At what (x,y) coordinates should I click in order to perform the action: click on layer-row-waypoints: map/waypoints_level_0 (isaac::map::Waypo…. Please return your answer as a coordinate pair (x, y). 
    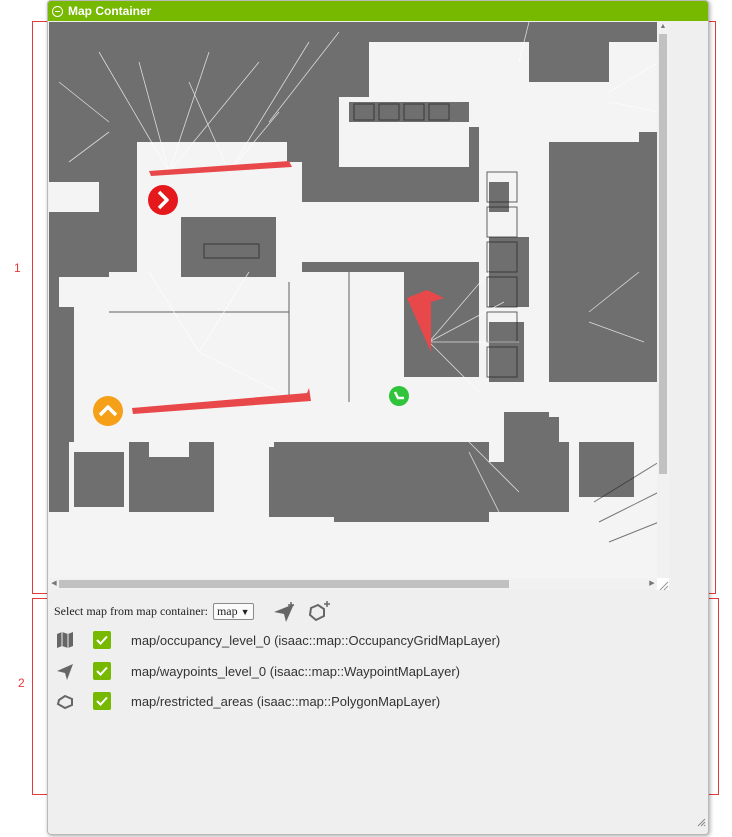
    Looking at the image, I should click on (257, 671).